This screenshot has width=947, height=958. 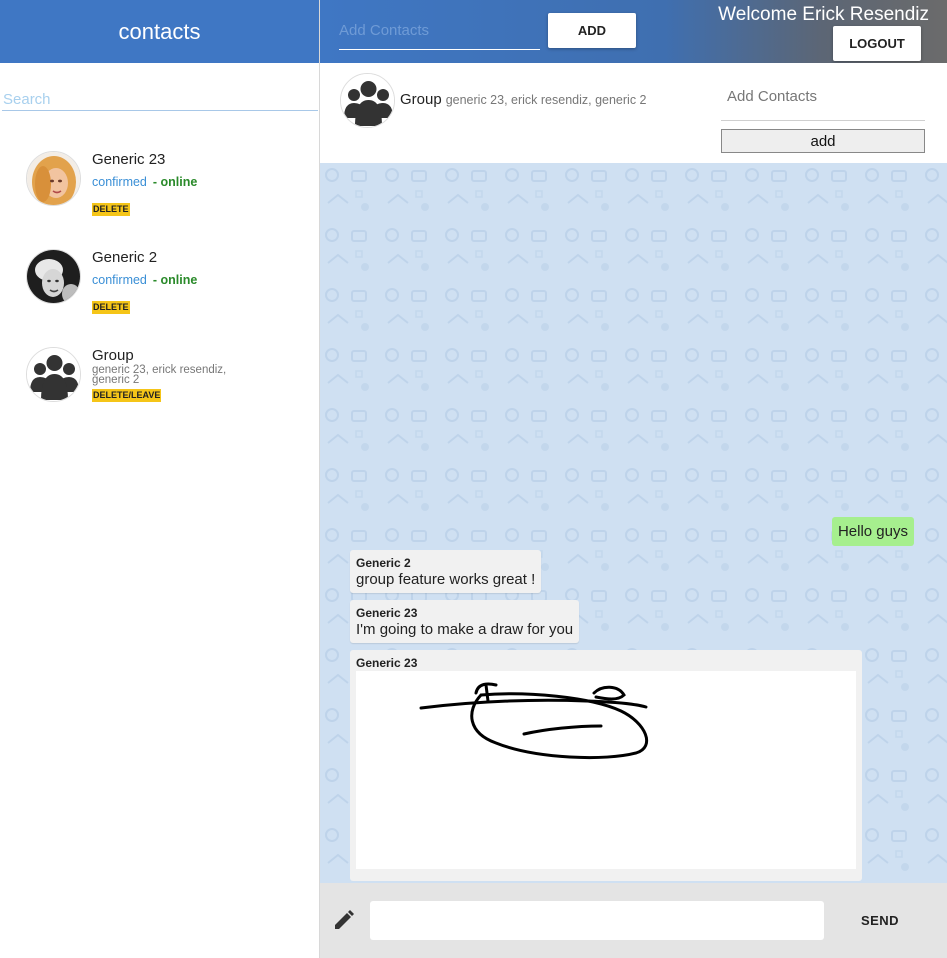 I want to click on add-contact-button: ADD, so click(x=592, y=30).